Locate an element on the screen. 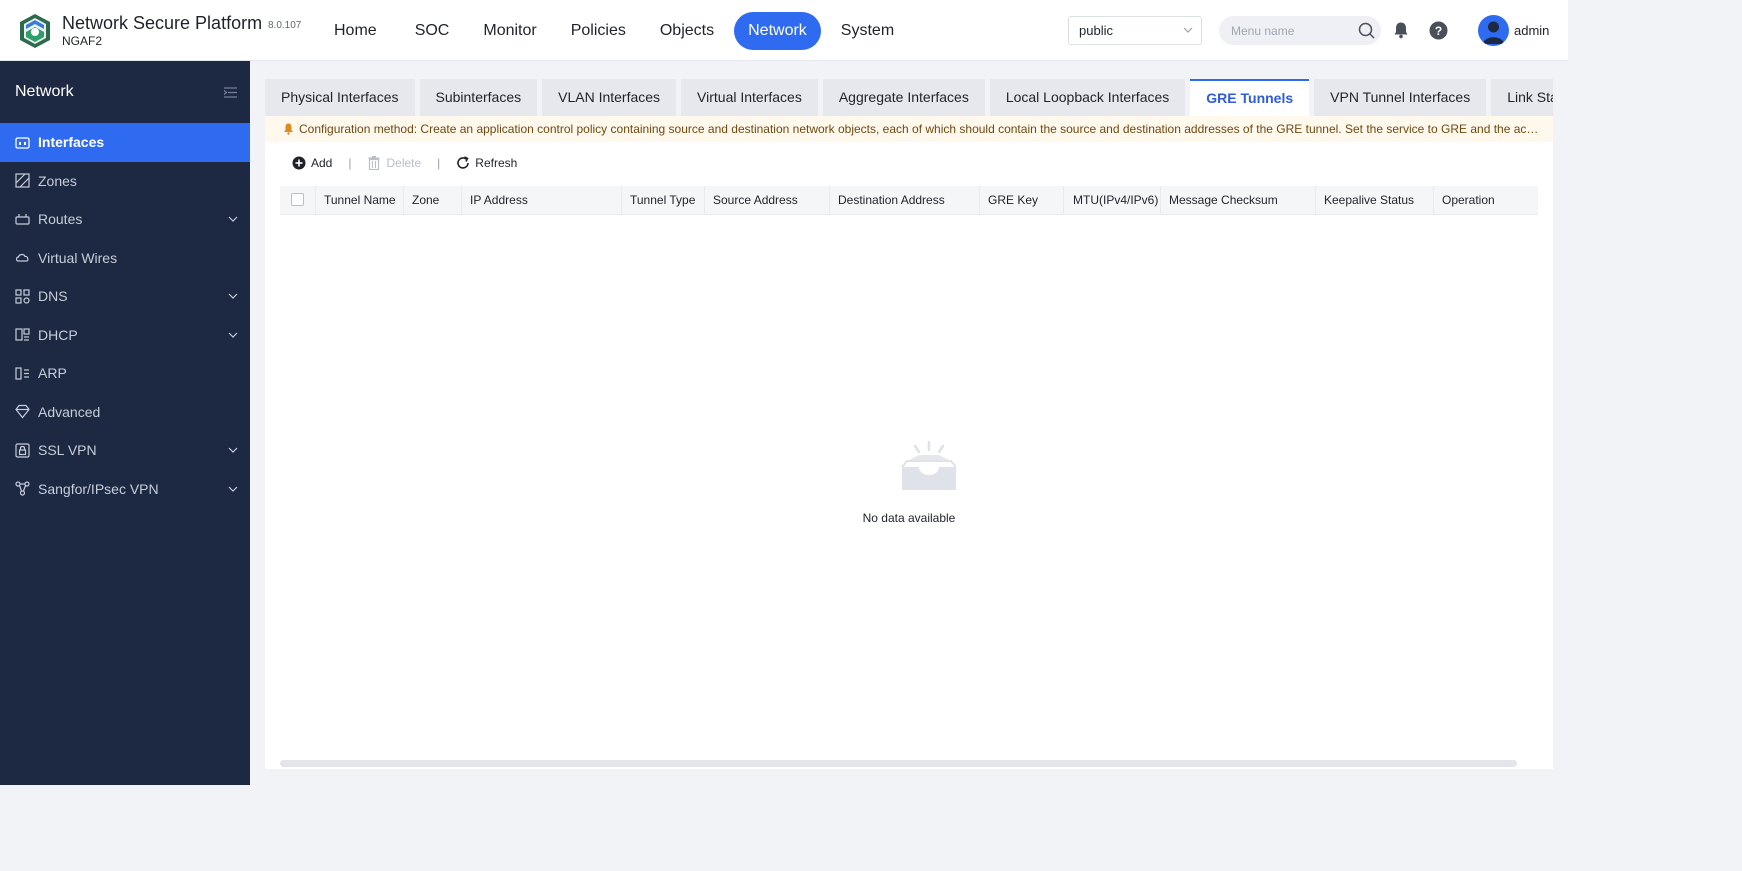 This screenshot has height=871, width=1742. column-header: IP Address is located at coordinates (542, 200).